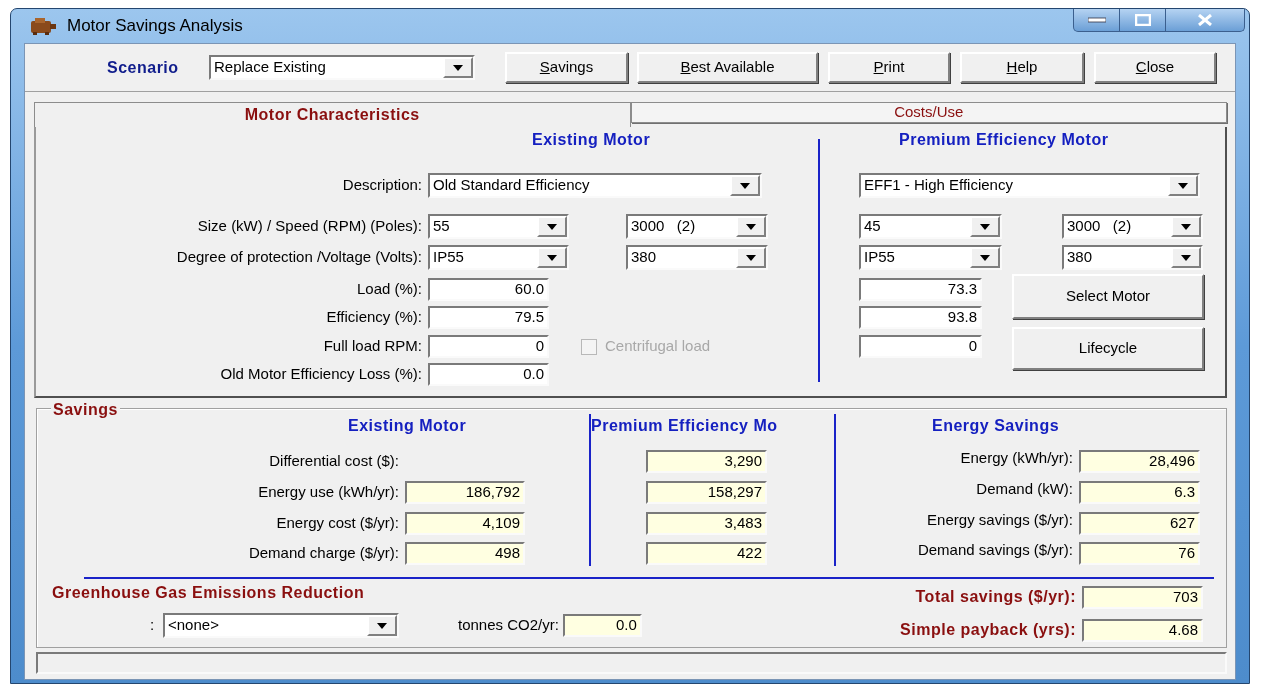 This screenshot has height=684, width=1261. I want to click on field-label: Demand (kW):, so click(1024, 489).